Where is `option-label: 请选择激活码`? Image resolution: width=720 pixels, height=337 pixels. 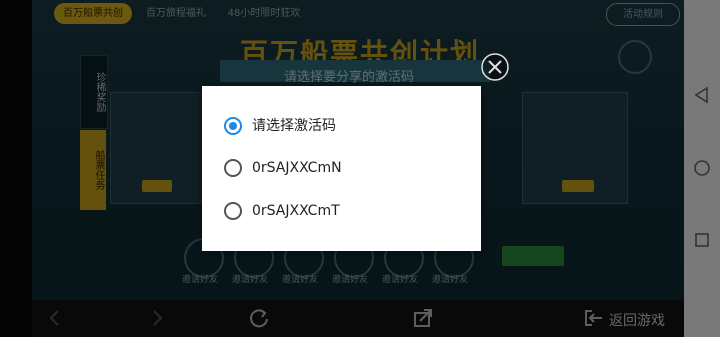 option-label: 请选择激活码 is located at coordinates (294, 126).